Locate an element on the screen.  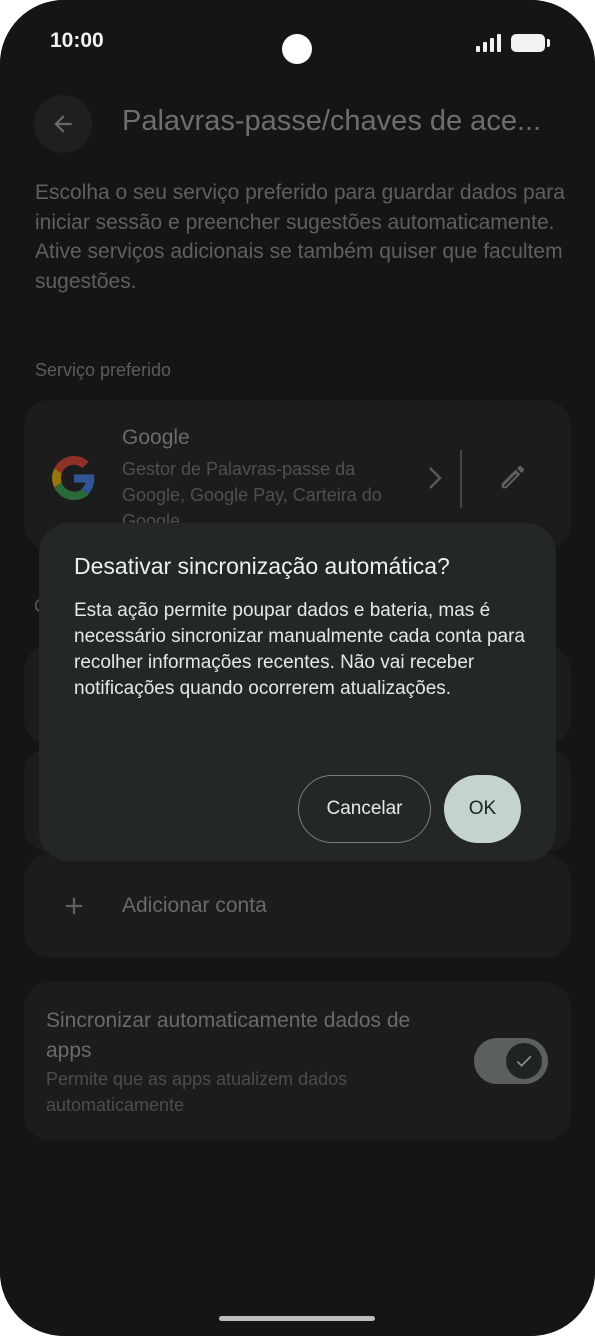
pencil-icon is located at coordinates (513, 477).